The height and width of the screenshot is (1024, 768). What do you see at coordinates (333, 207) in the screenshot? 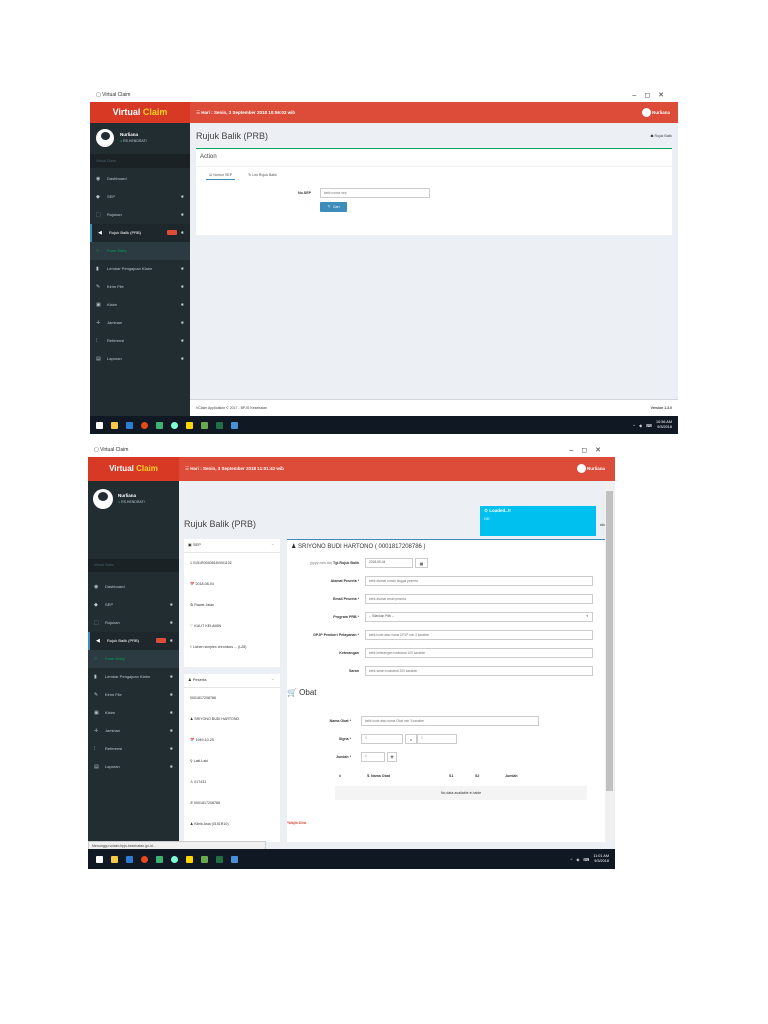
I see `cari-button: 🔍 Cari` at bounding box center [333, 207].